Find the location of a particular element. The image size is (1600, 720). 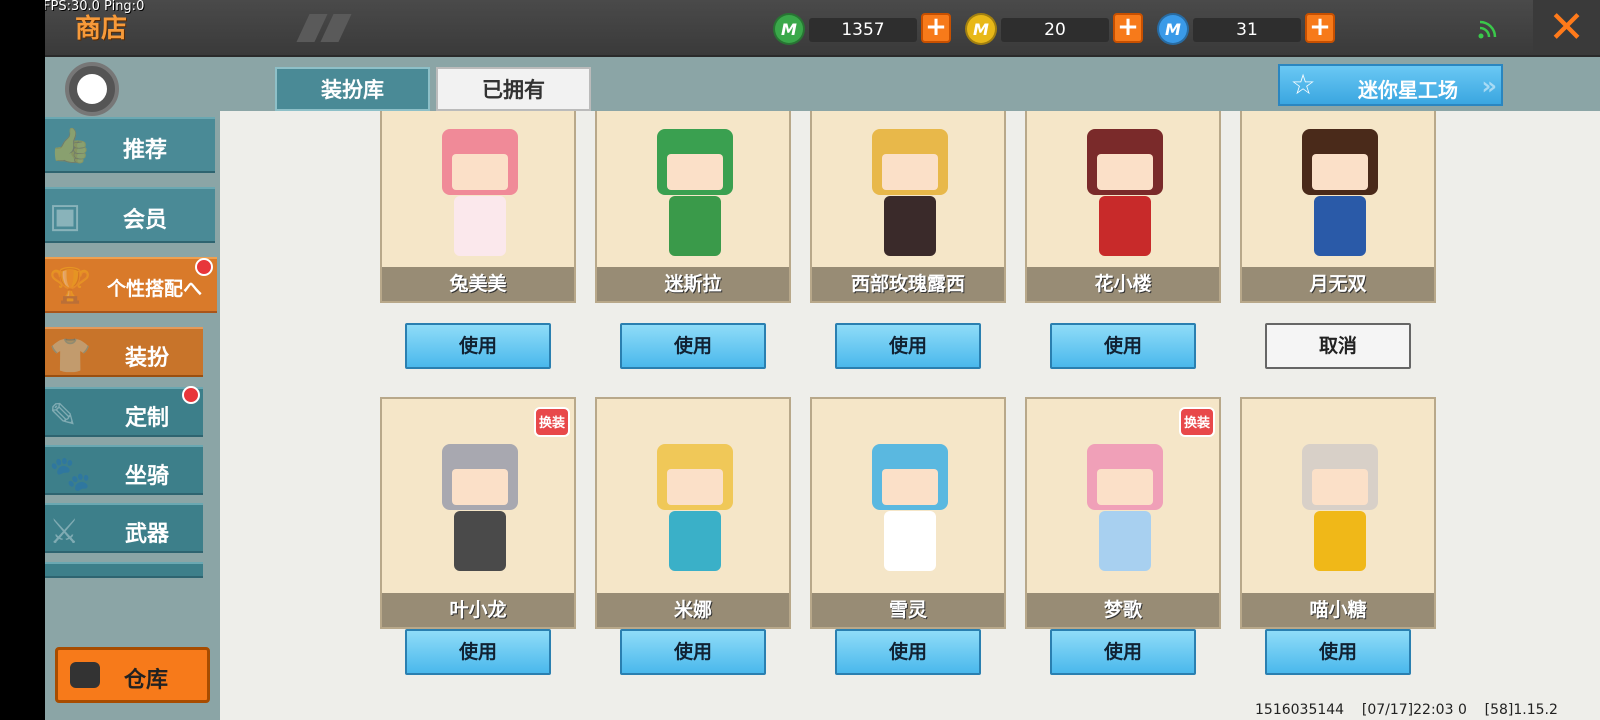

workshop-label: 迷你星工场 is located at coordinates (1408, 90).